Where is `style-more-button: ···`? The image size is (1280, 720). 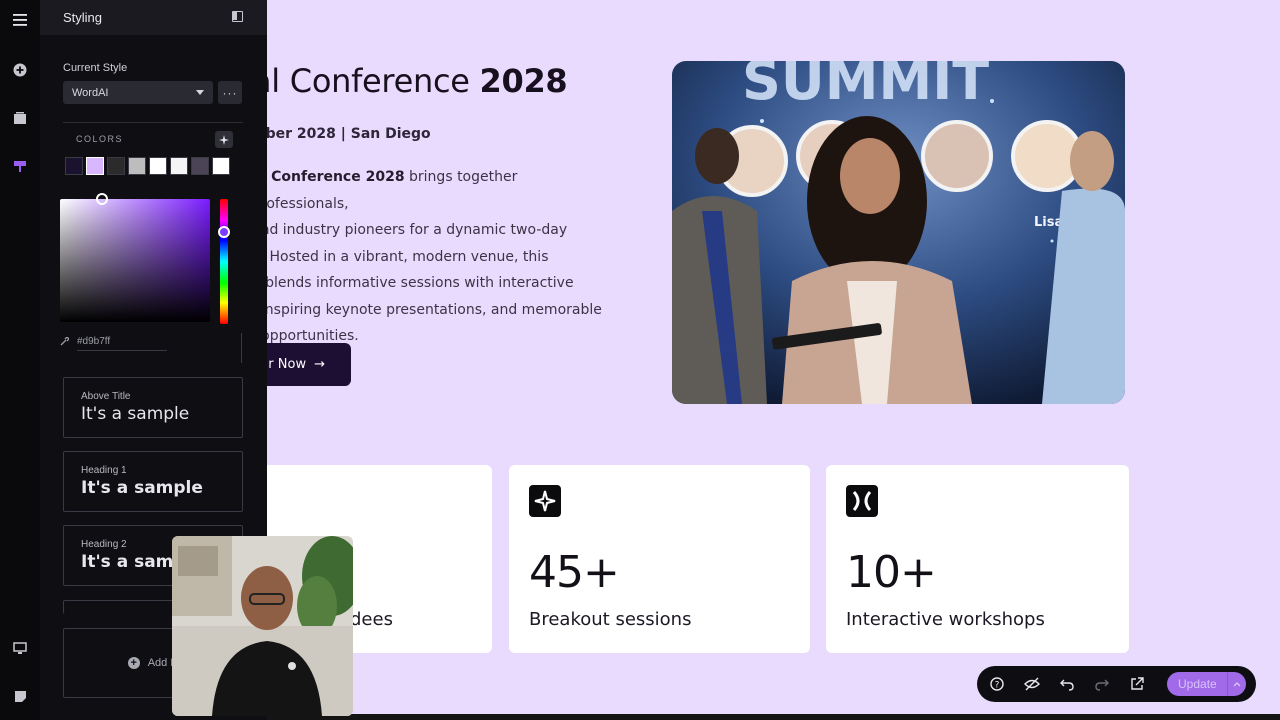 style-more-button: ··· is located at coordinates (230, 92).